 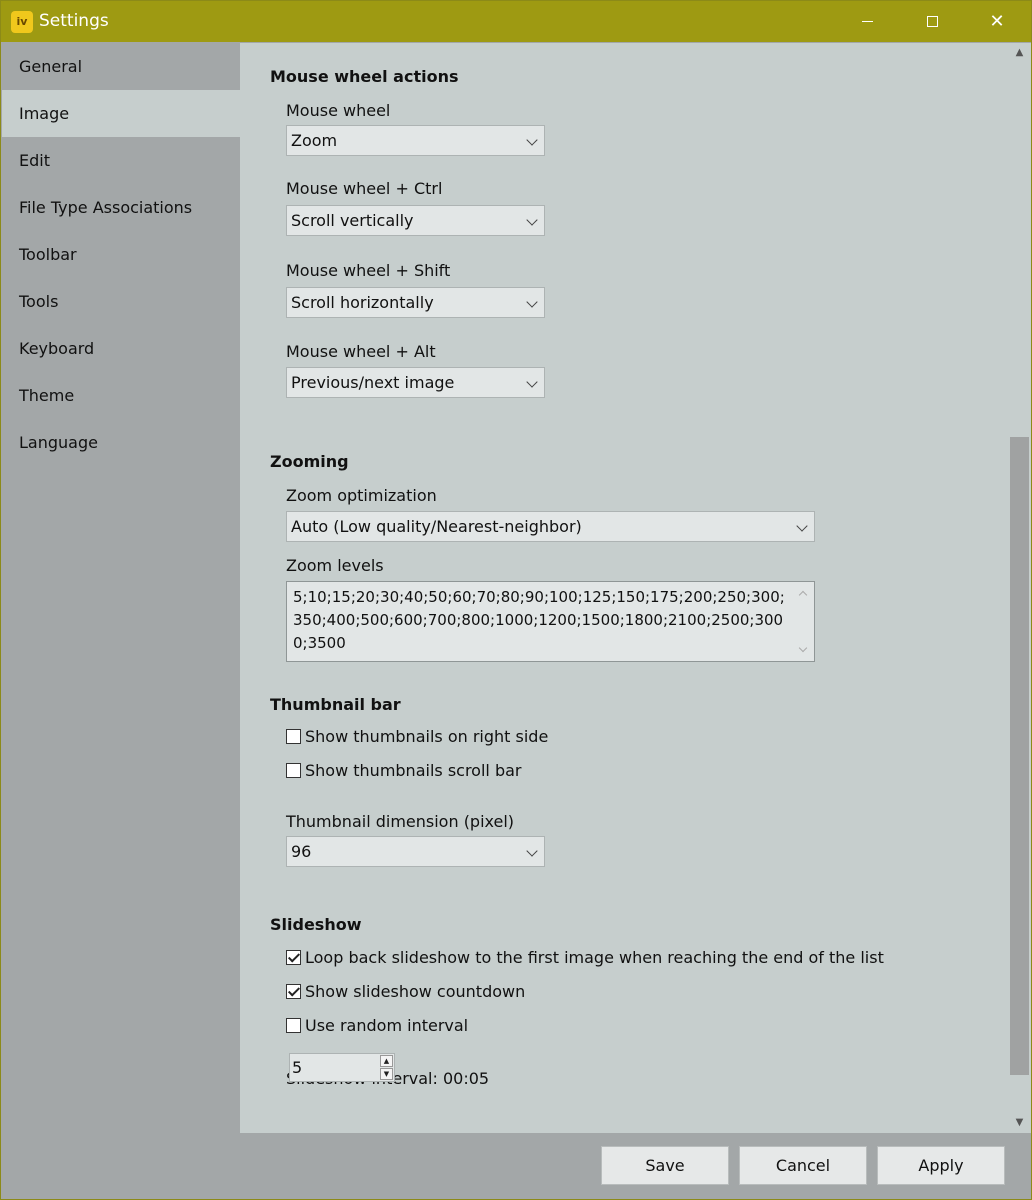 I want to click on increment-icon: ▲, so click(x=386, y=1061).